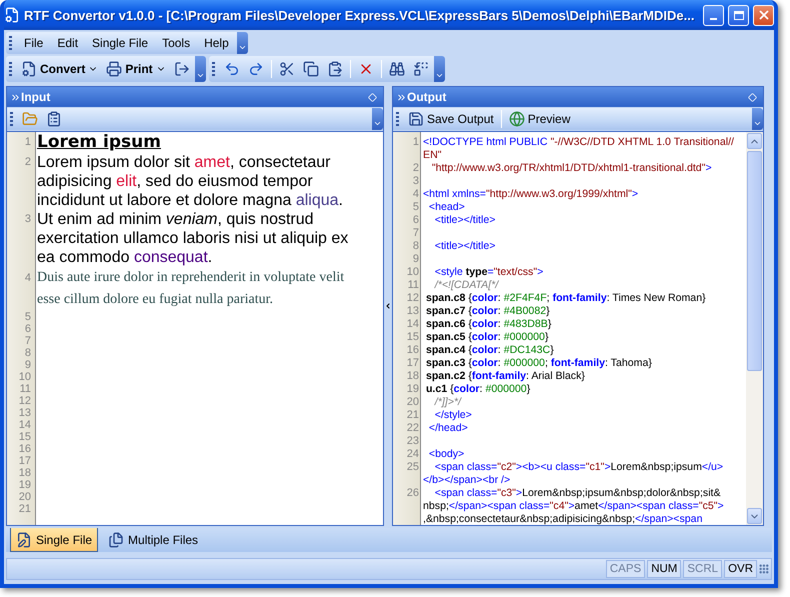  What do you see at coordinates (754, 516) in the screenshot?
I see `scroll-down-button` at bounding box center [754, 516].